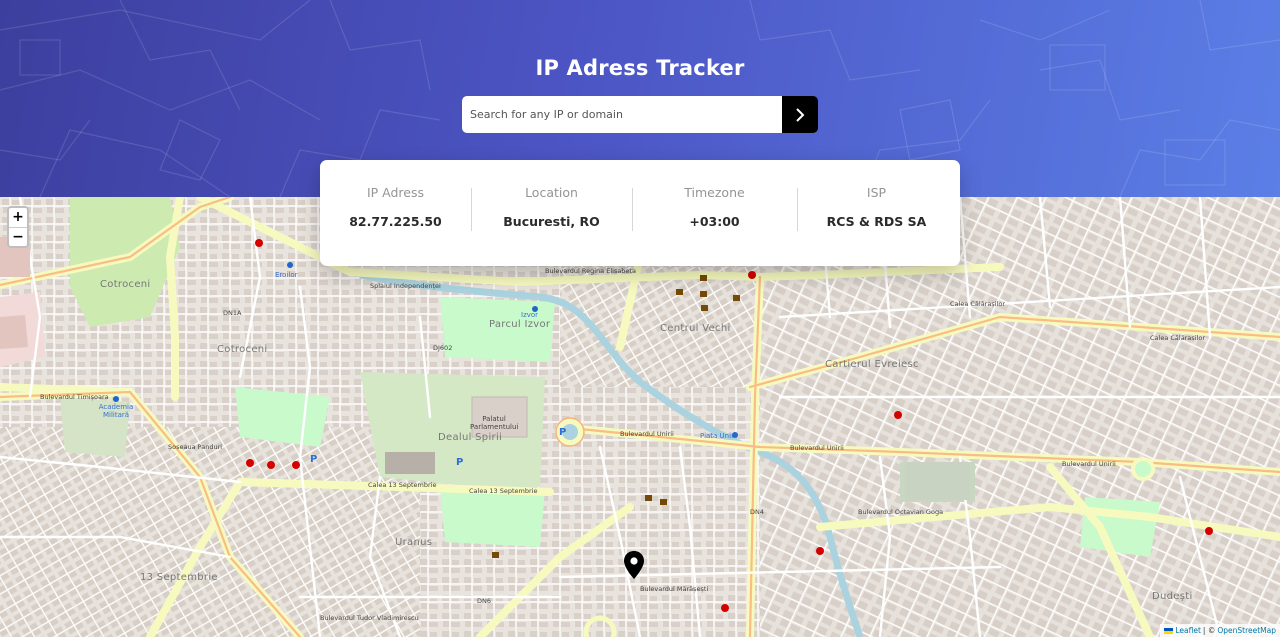 This screenshot has height=637, width=1280. I want to click on map-label-izvor-station: Izvor, so click(530, 315).